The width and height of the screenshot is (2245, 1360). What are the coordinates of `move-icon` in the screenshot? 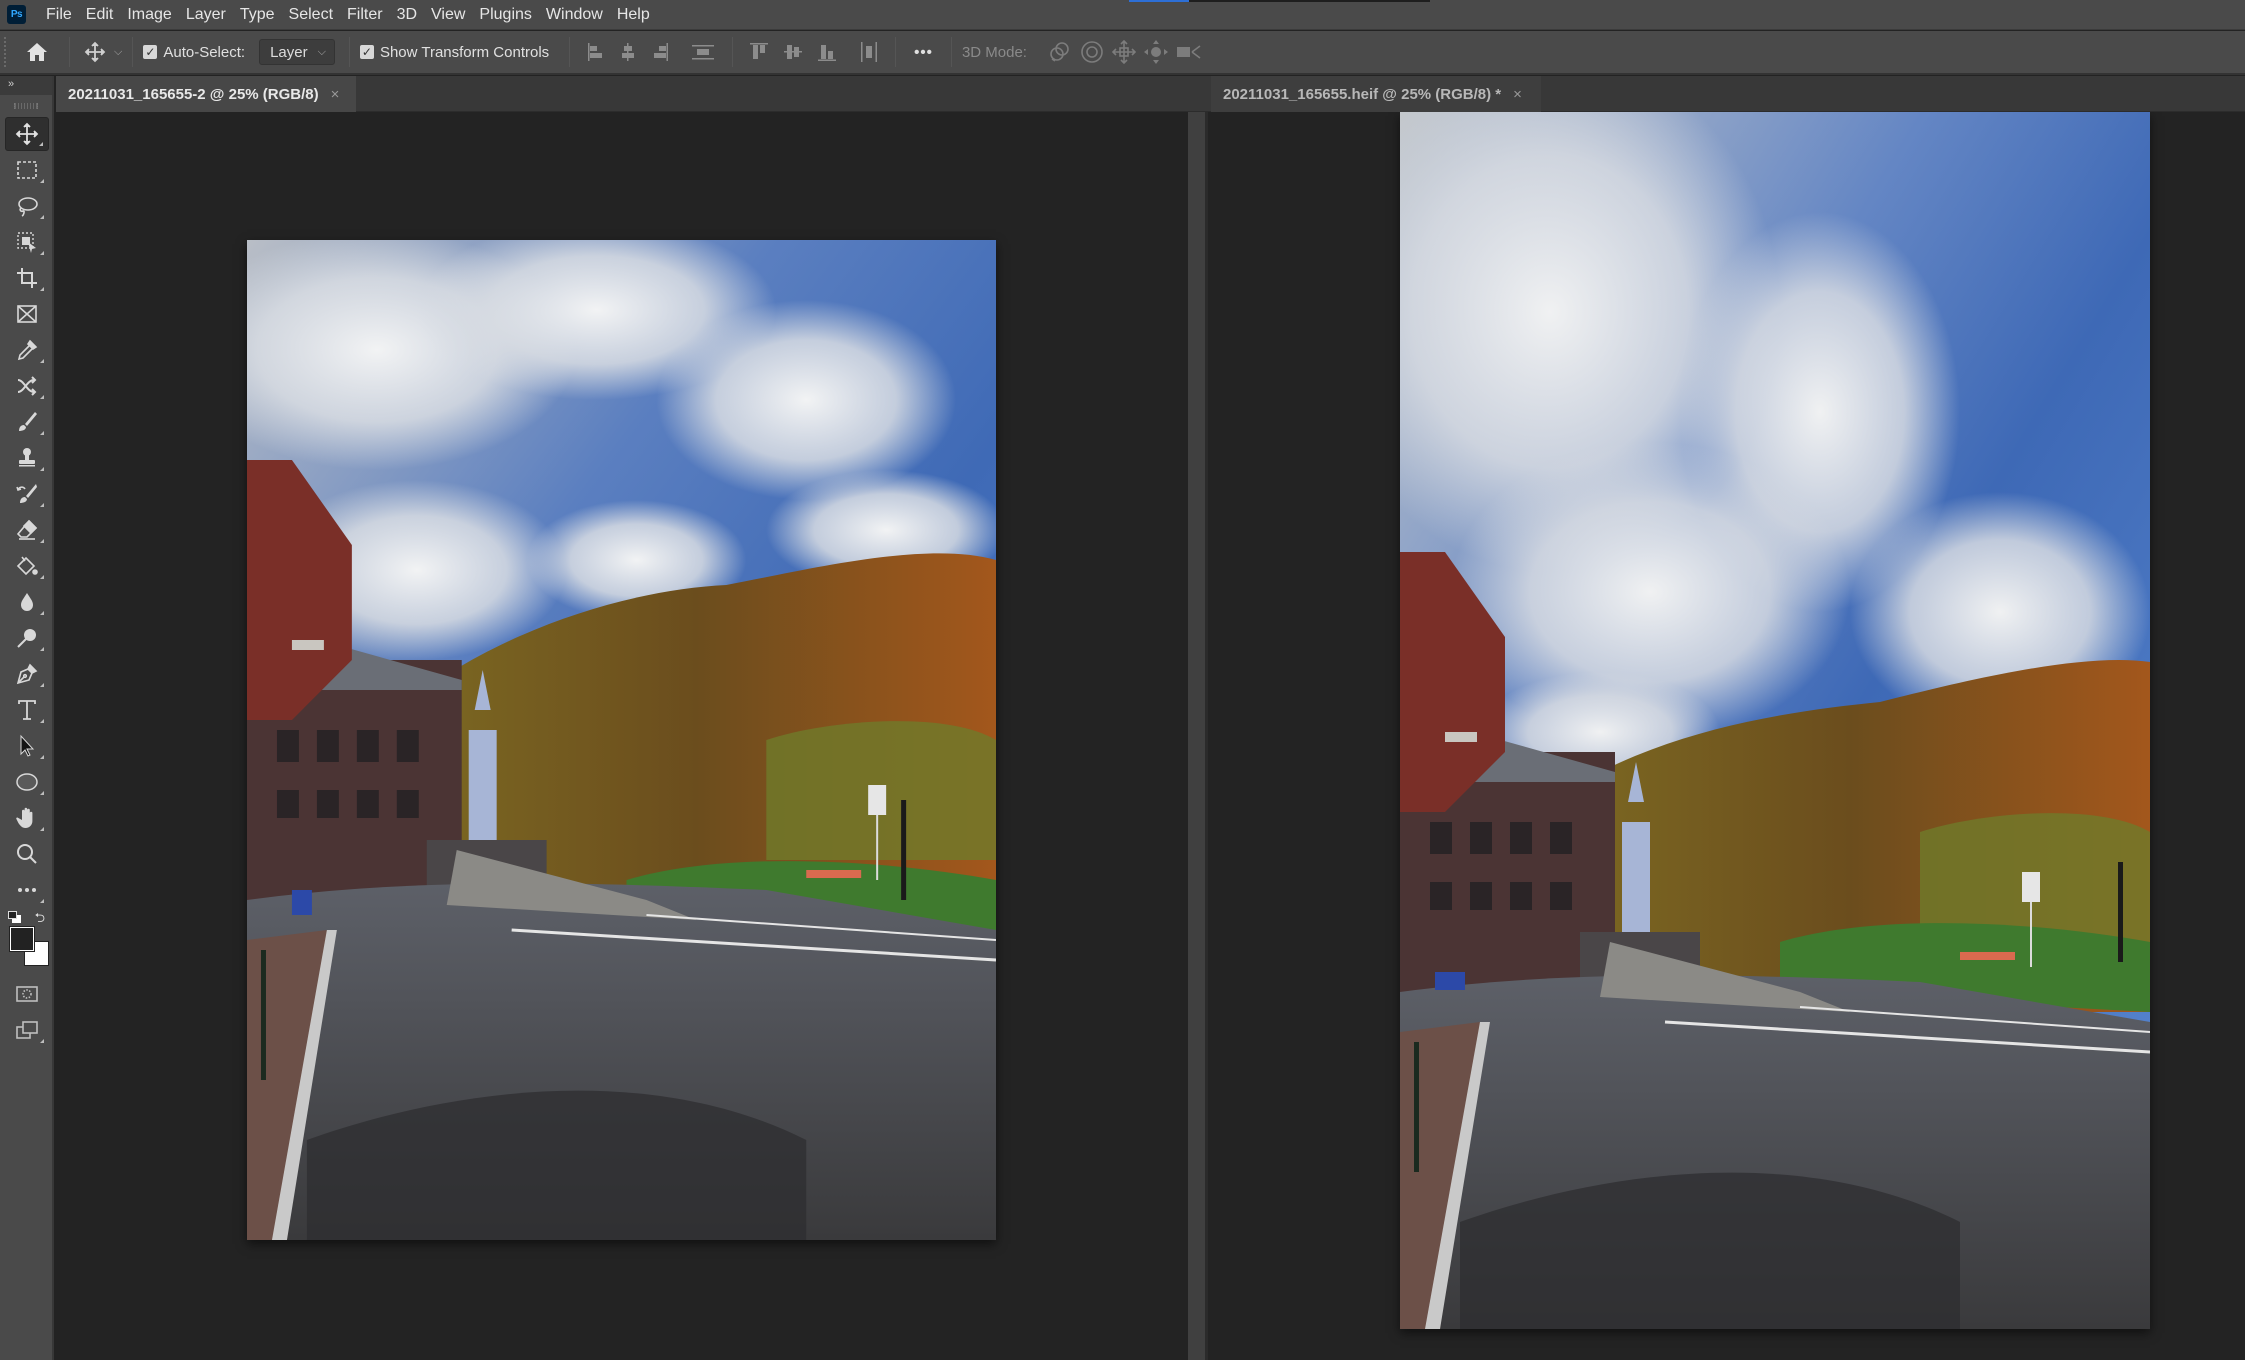 It's located at (95, 52).